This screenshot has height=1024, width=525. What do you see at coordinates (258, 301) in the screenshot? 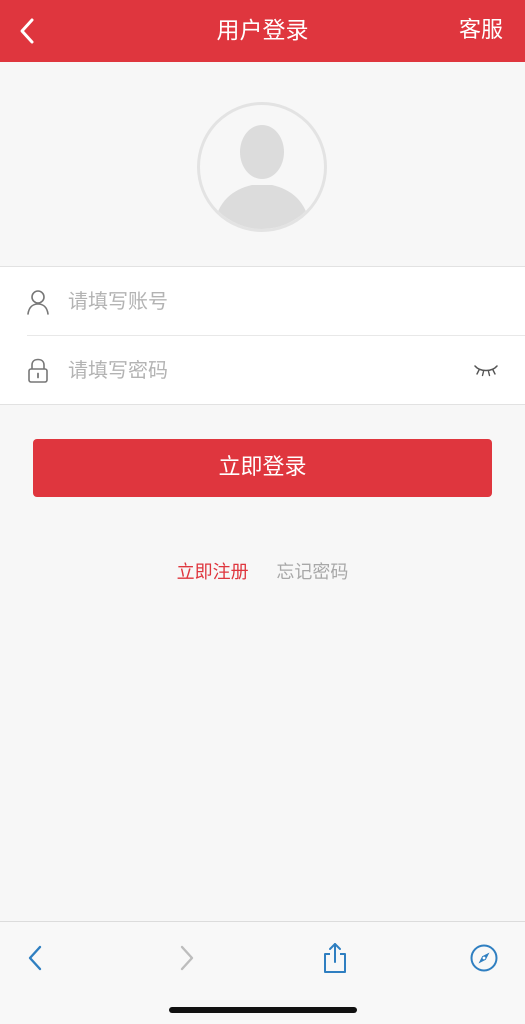
I see `account-input` at bounding box center [258, 301].